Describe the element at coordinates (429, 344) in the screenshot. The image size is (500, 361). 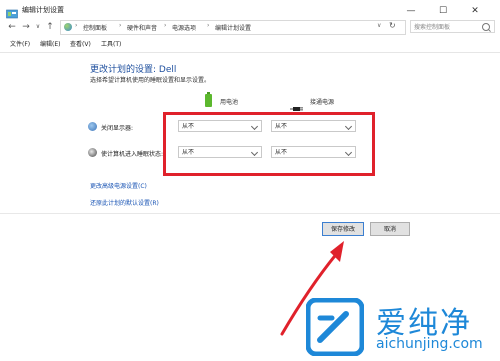
I see `watermark-url: aichunjing.com` at that location.